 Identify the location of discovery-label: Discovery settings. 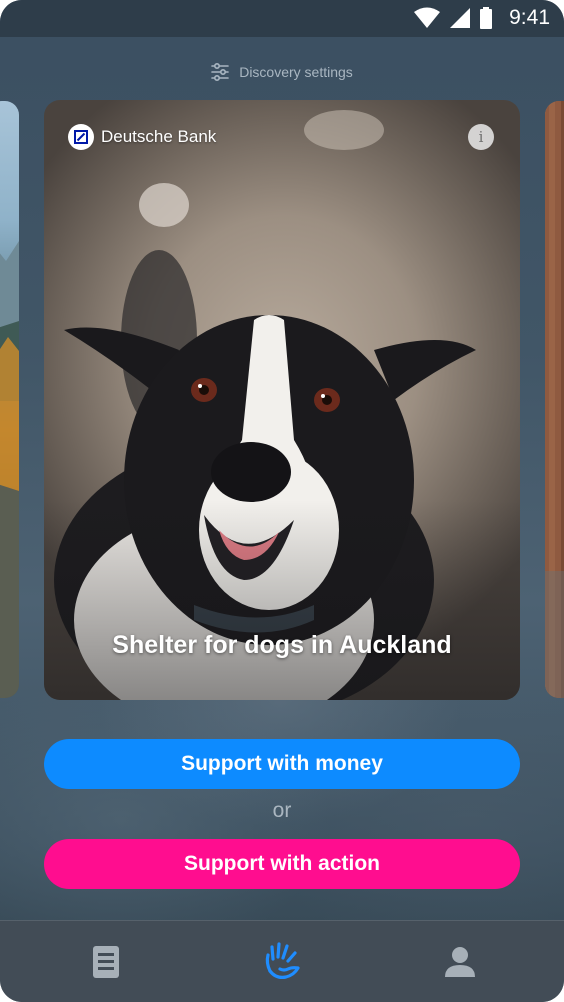
(296, 72).